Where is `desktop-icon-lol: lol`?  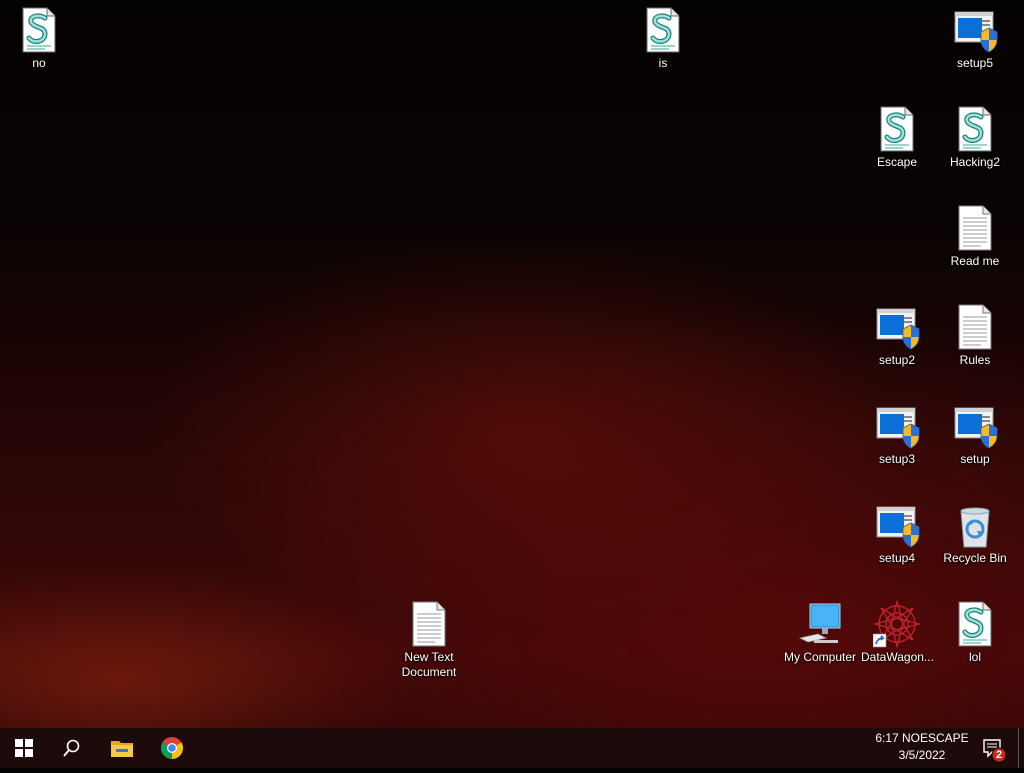 desktop-icon-lol: lol is located at coordinates (975, 632).